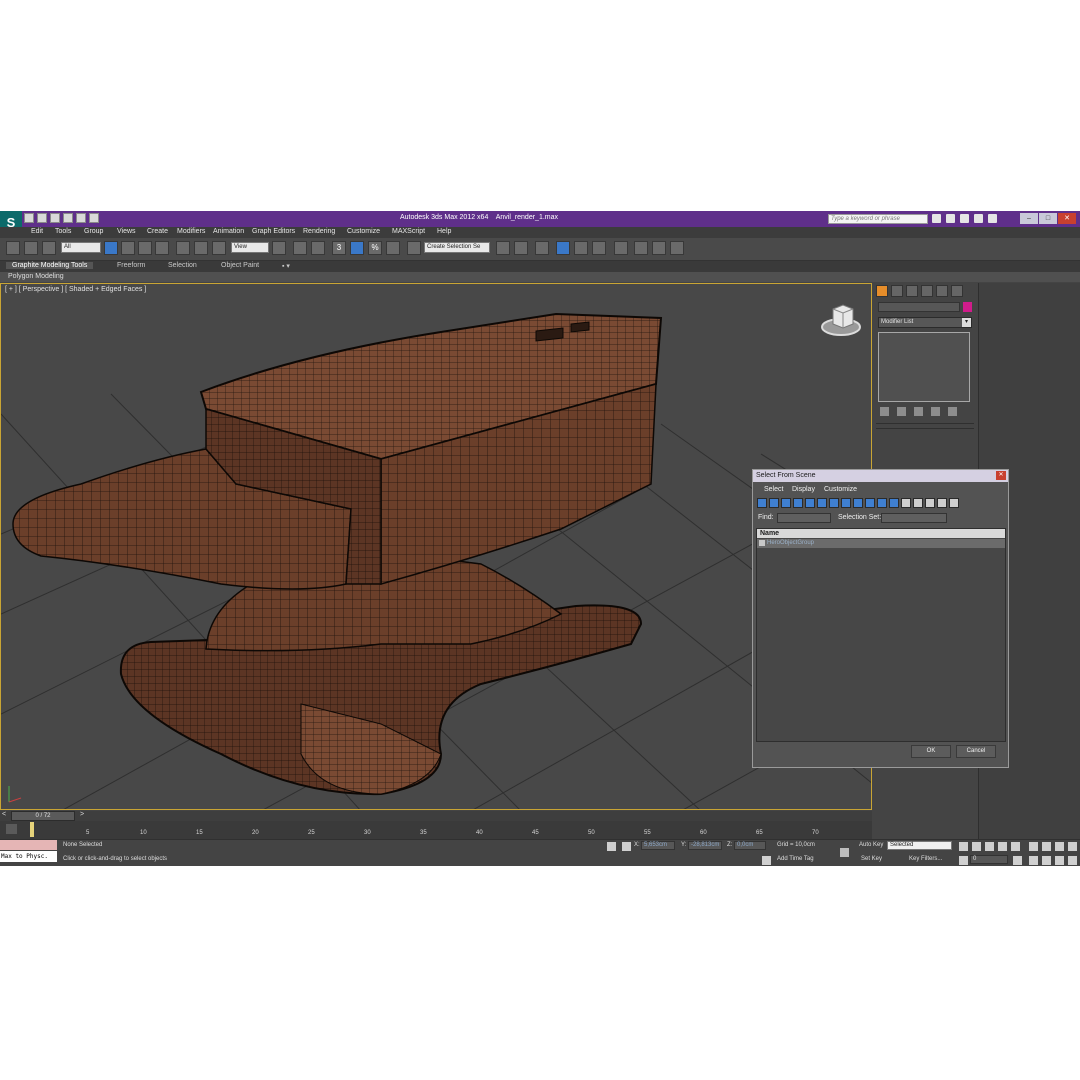 The width and height of the screenshot is (1080, 1080). I want to click on previous-frame-icon, so click(976, 846).